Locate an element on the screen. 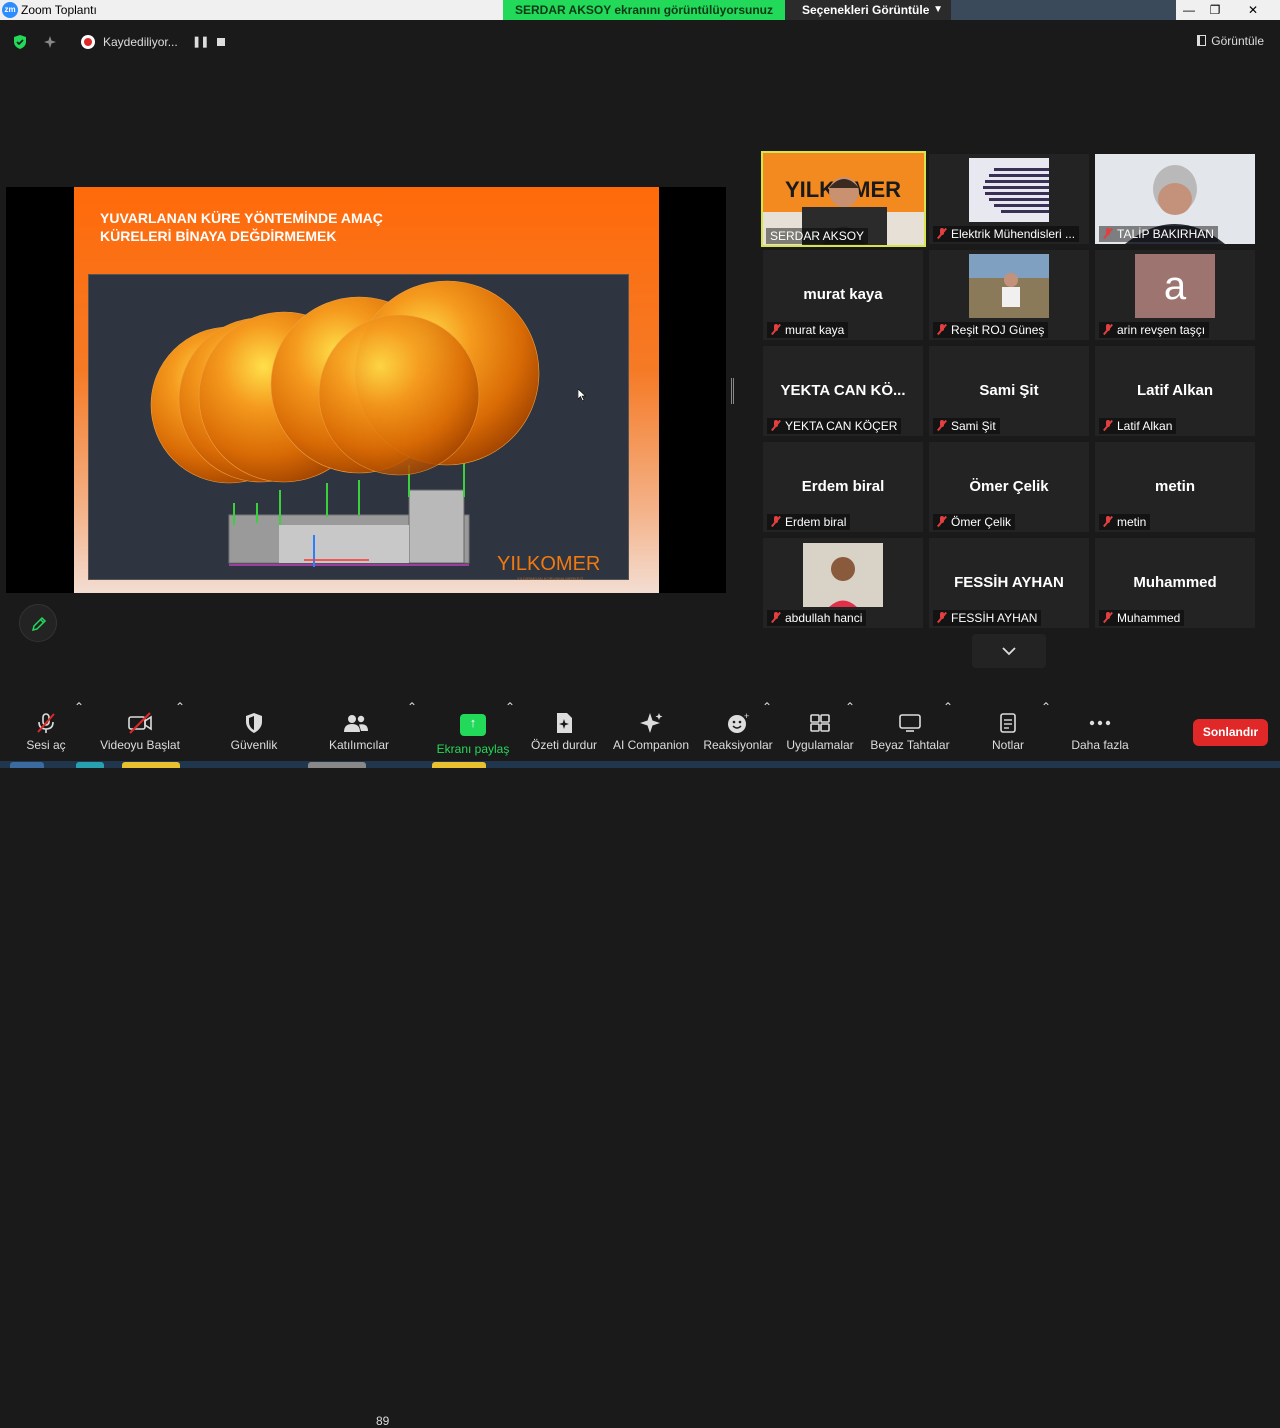 The height and width of the screenshot is (1428, 1280). participant-display-name: Sami Şit is located at coordinates (1009, 390).